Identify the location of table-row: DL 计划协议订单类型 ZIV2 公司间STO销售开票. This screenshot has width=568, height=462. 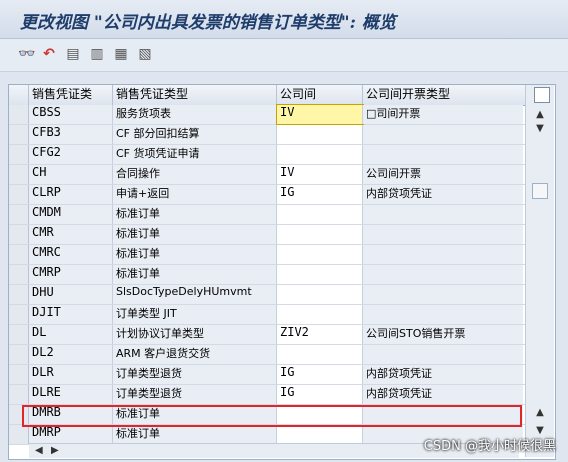
(267, 335).